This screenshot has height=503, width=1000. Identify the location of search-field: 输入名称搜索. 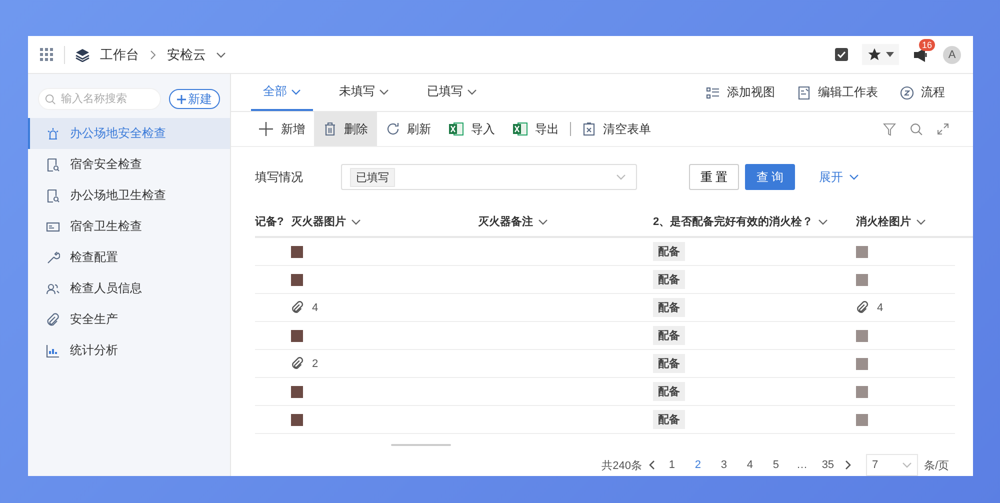
(99, 99).